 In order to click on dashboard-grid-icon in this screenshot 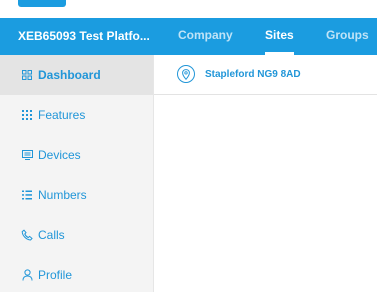, I will do `click(27, 75)`.